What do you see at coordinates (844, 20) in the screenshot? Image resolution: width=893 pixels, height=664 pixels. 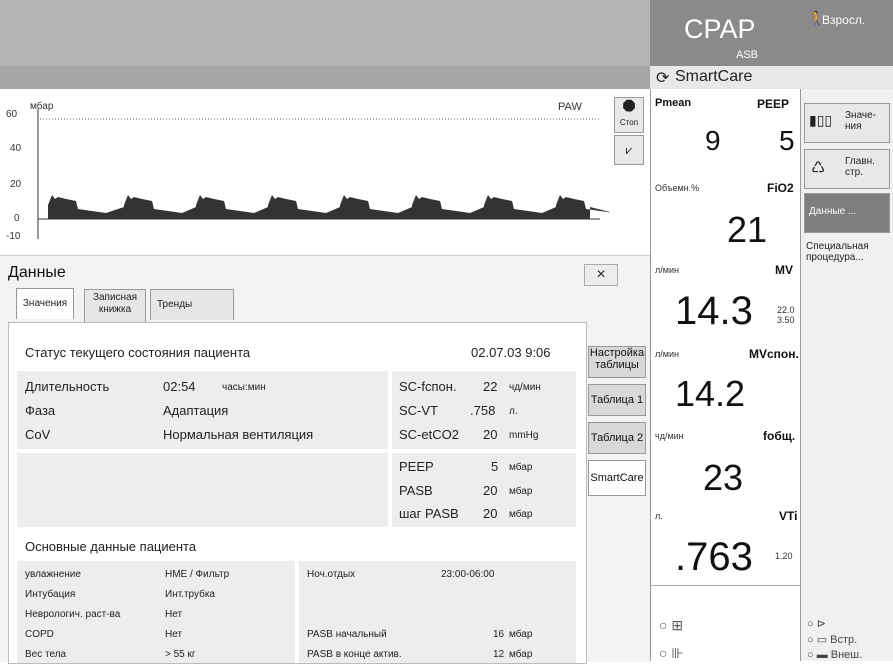 I see `patient-type-label: Взросл.` at bounding box center [844, 20].